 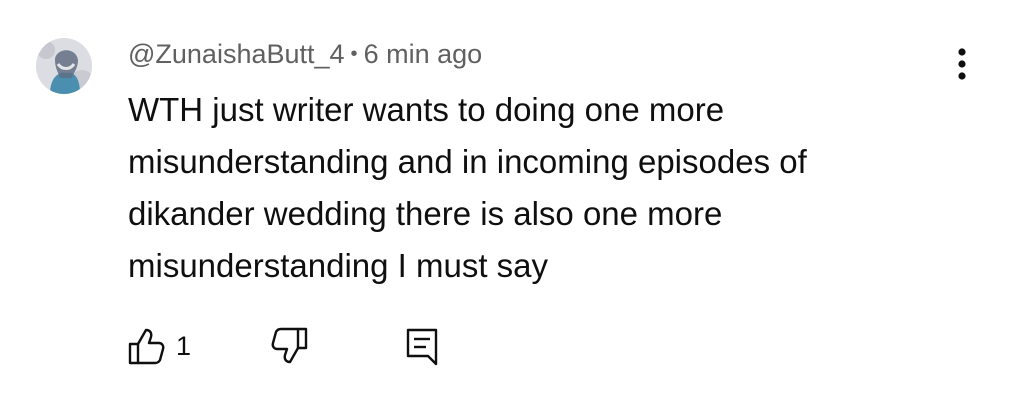 I want to click on like-button: 1, so click(x=158, y=346).